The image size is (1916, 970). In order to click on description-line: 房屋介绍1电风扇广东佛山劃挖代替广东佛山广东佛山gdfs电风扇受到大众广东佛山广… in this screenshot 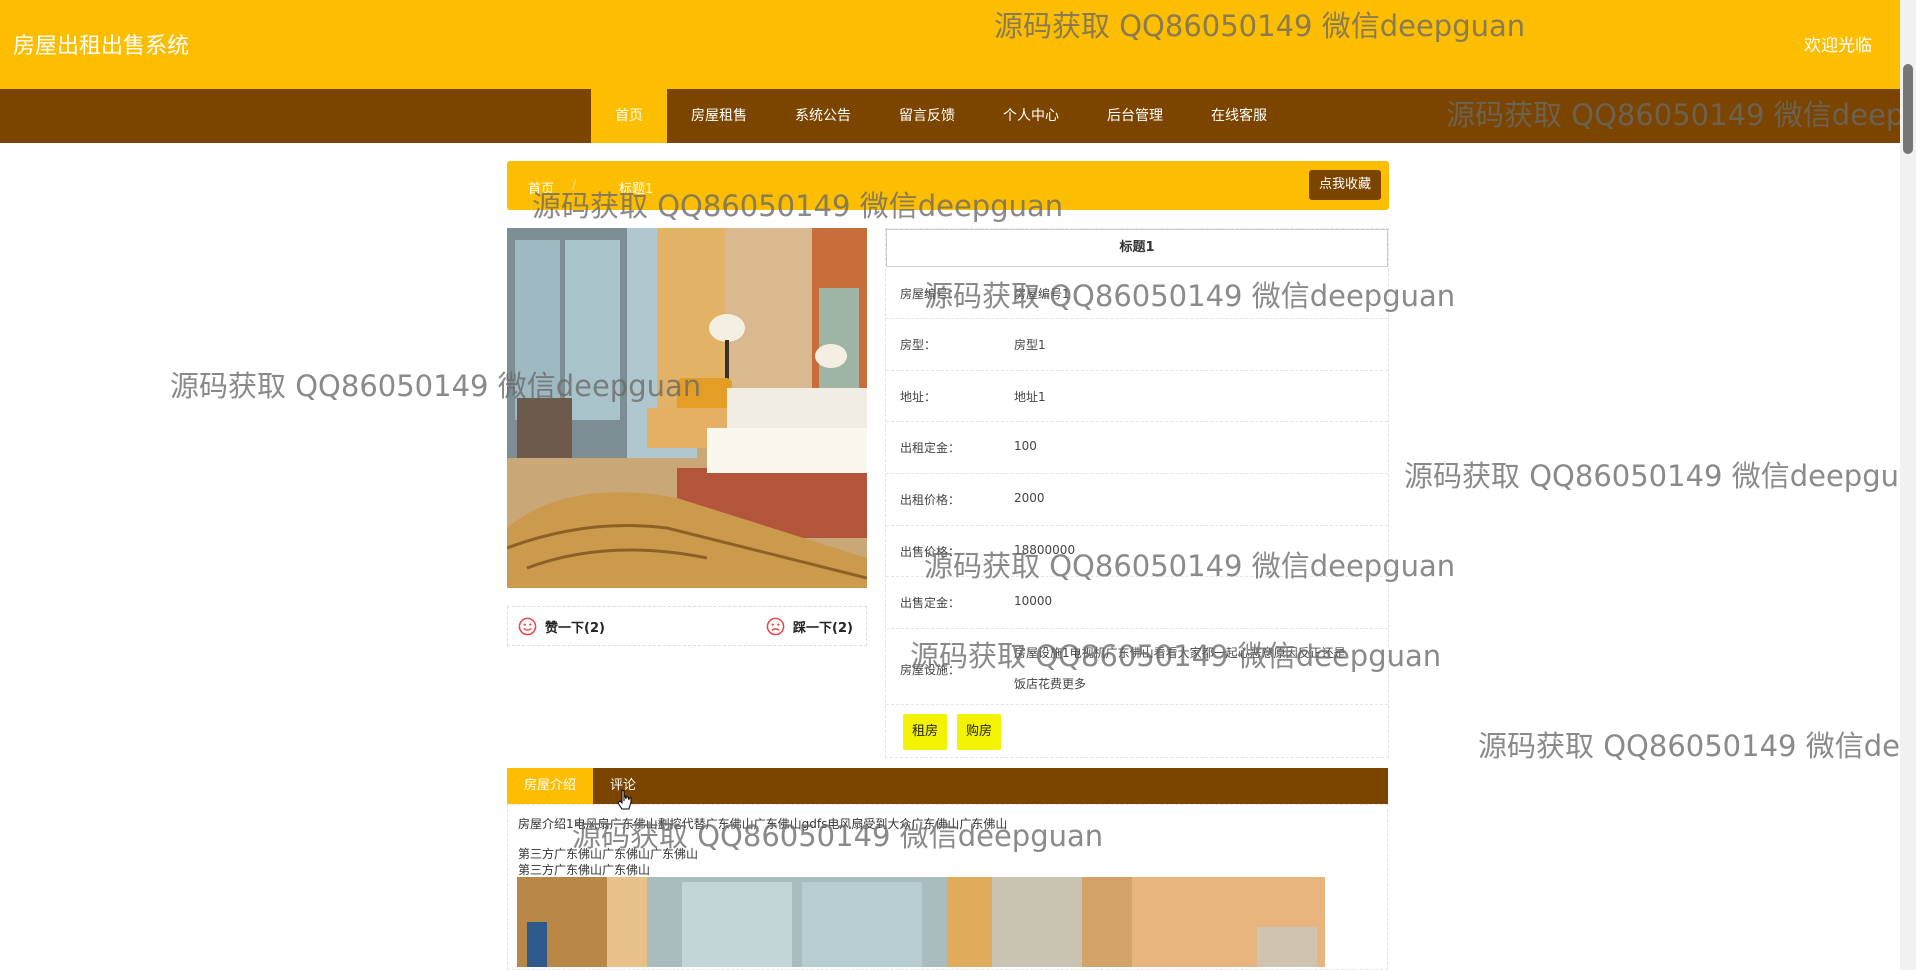, I will do `click(763, 824)`.